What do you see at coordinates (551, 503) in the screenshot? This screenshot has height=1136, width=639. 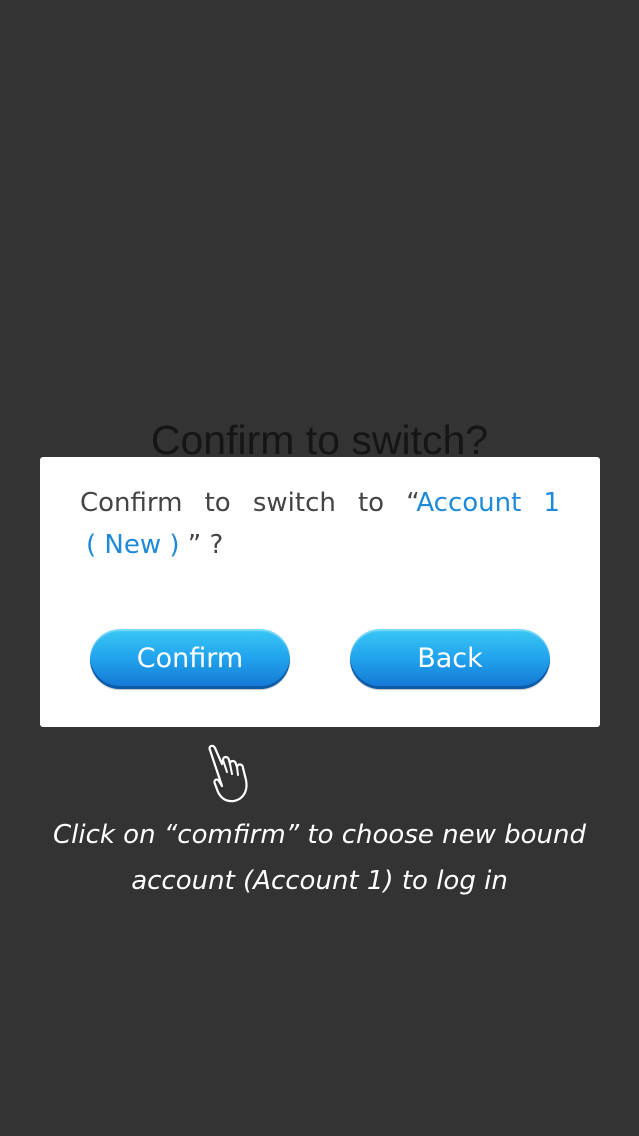 I see `account-number: 1` at bounding box center [551, 503].